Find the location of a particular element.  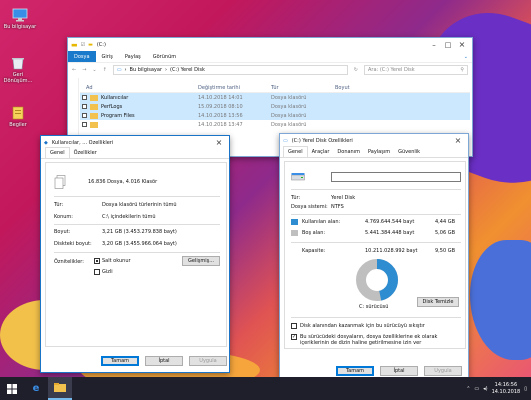

disk-cleanup-button: Disk Temizle is located at coordinates (438, 302).